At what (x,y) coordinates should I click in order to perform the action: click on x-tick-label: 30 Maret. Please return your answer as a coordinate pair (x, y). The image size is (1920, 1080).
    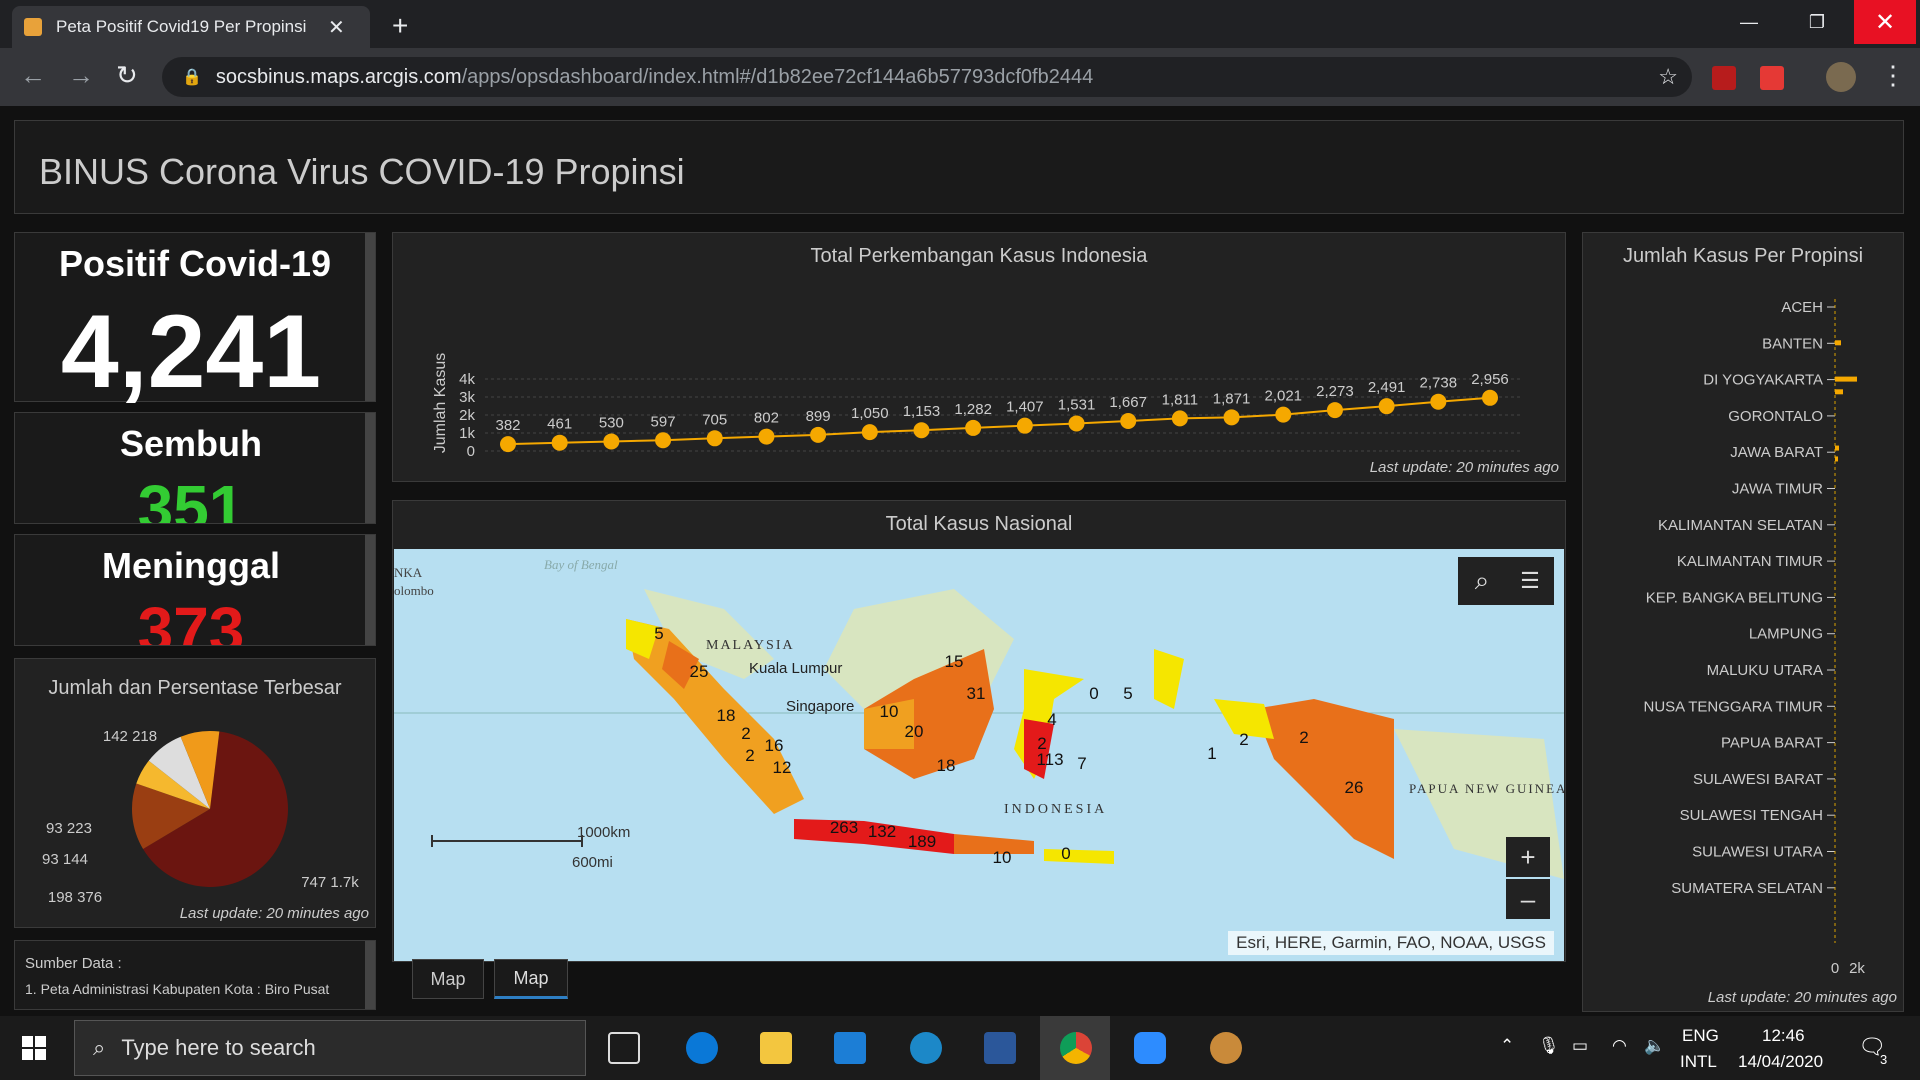
    Looking at the image, I should click on (1025, 462).